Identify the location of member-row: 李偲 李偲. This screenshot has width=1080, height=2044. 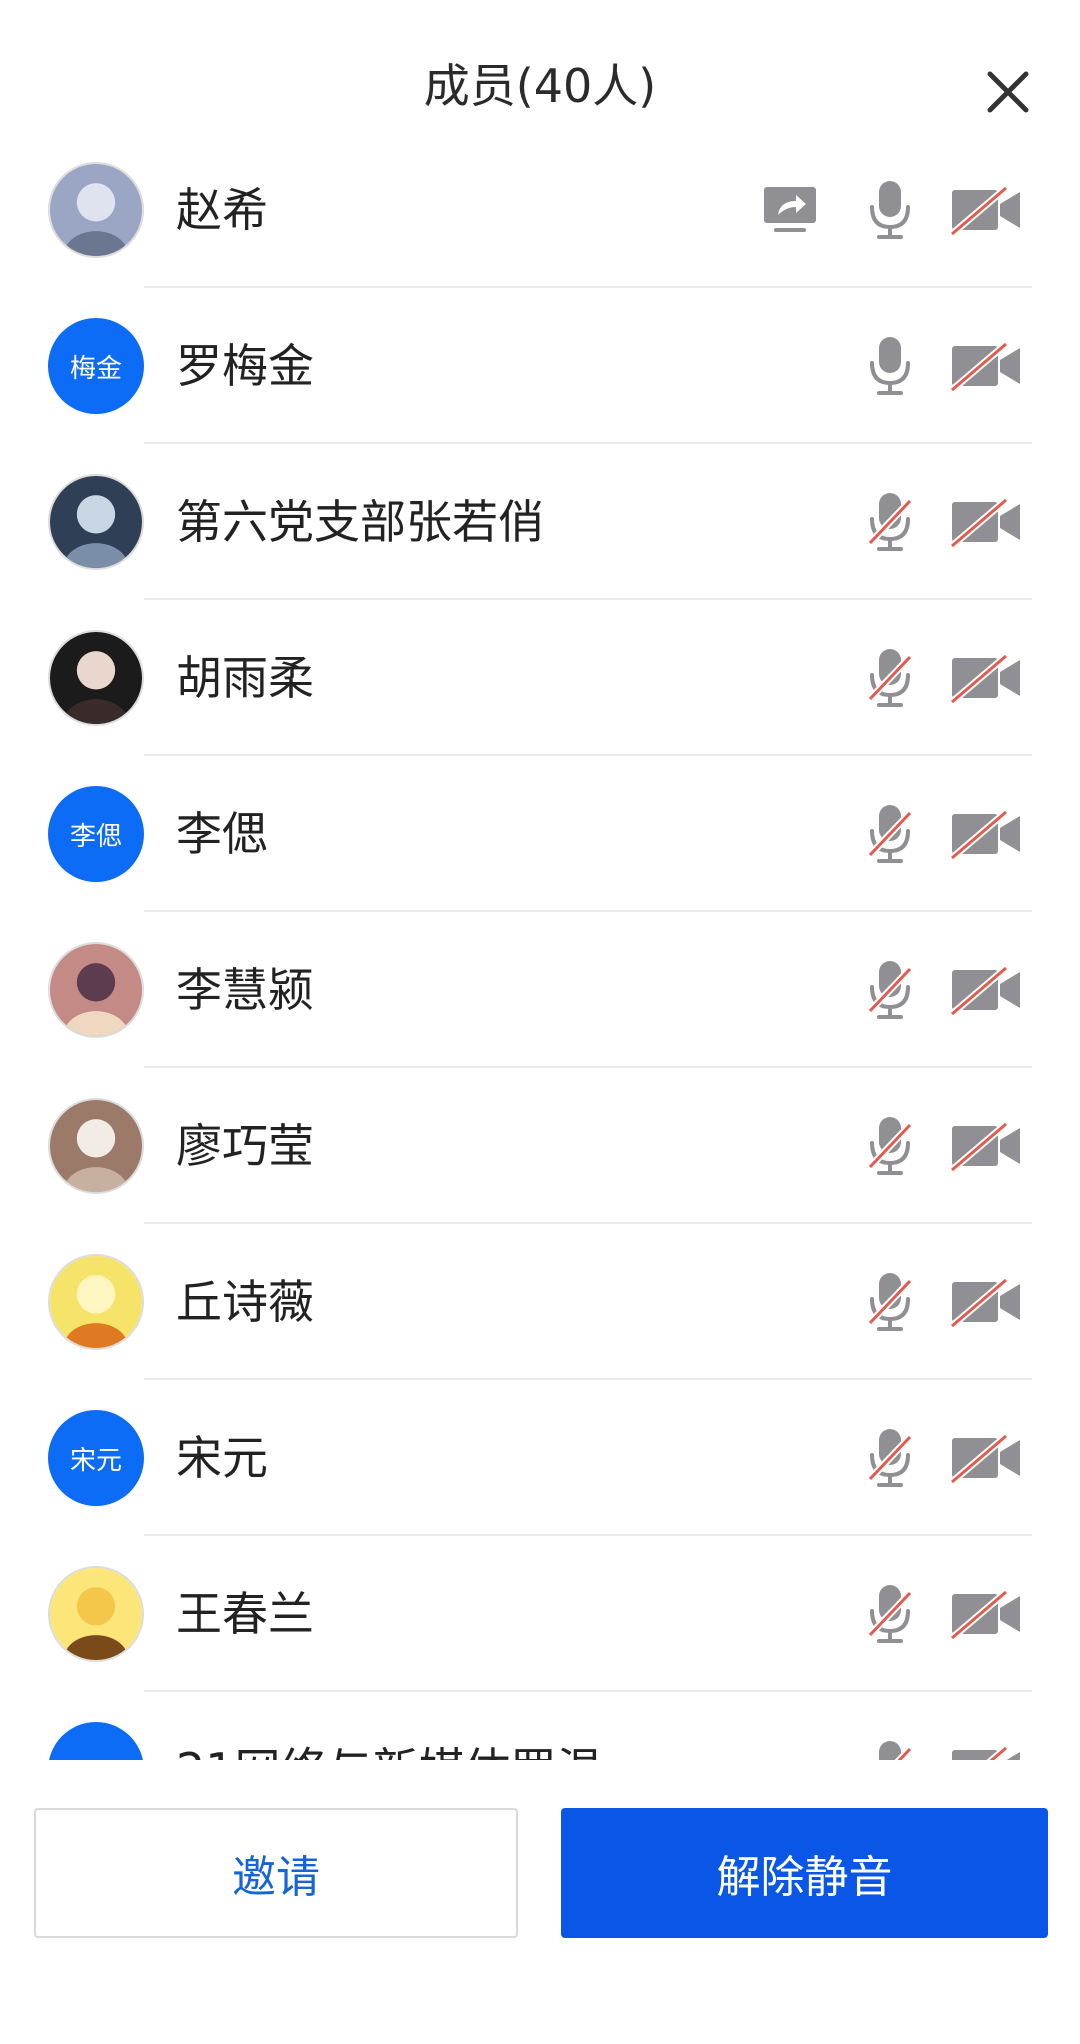
(540, 834).